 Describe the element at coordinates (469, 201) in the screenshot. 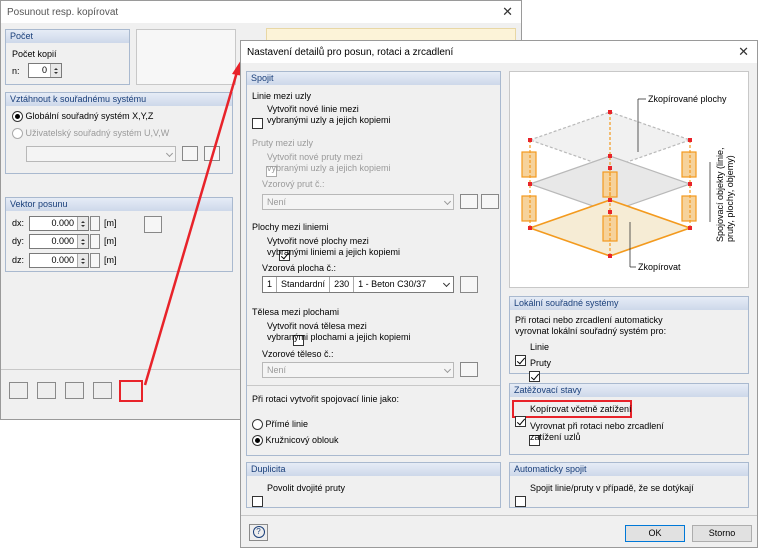

I see `pick-prut-button` at that location.